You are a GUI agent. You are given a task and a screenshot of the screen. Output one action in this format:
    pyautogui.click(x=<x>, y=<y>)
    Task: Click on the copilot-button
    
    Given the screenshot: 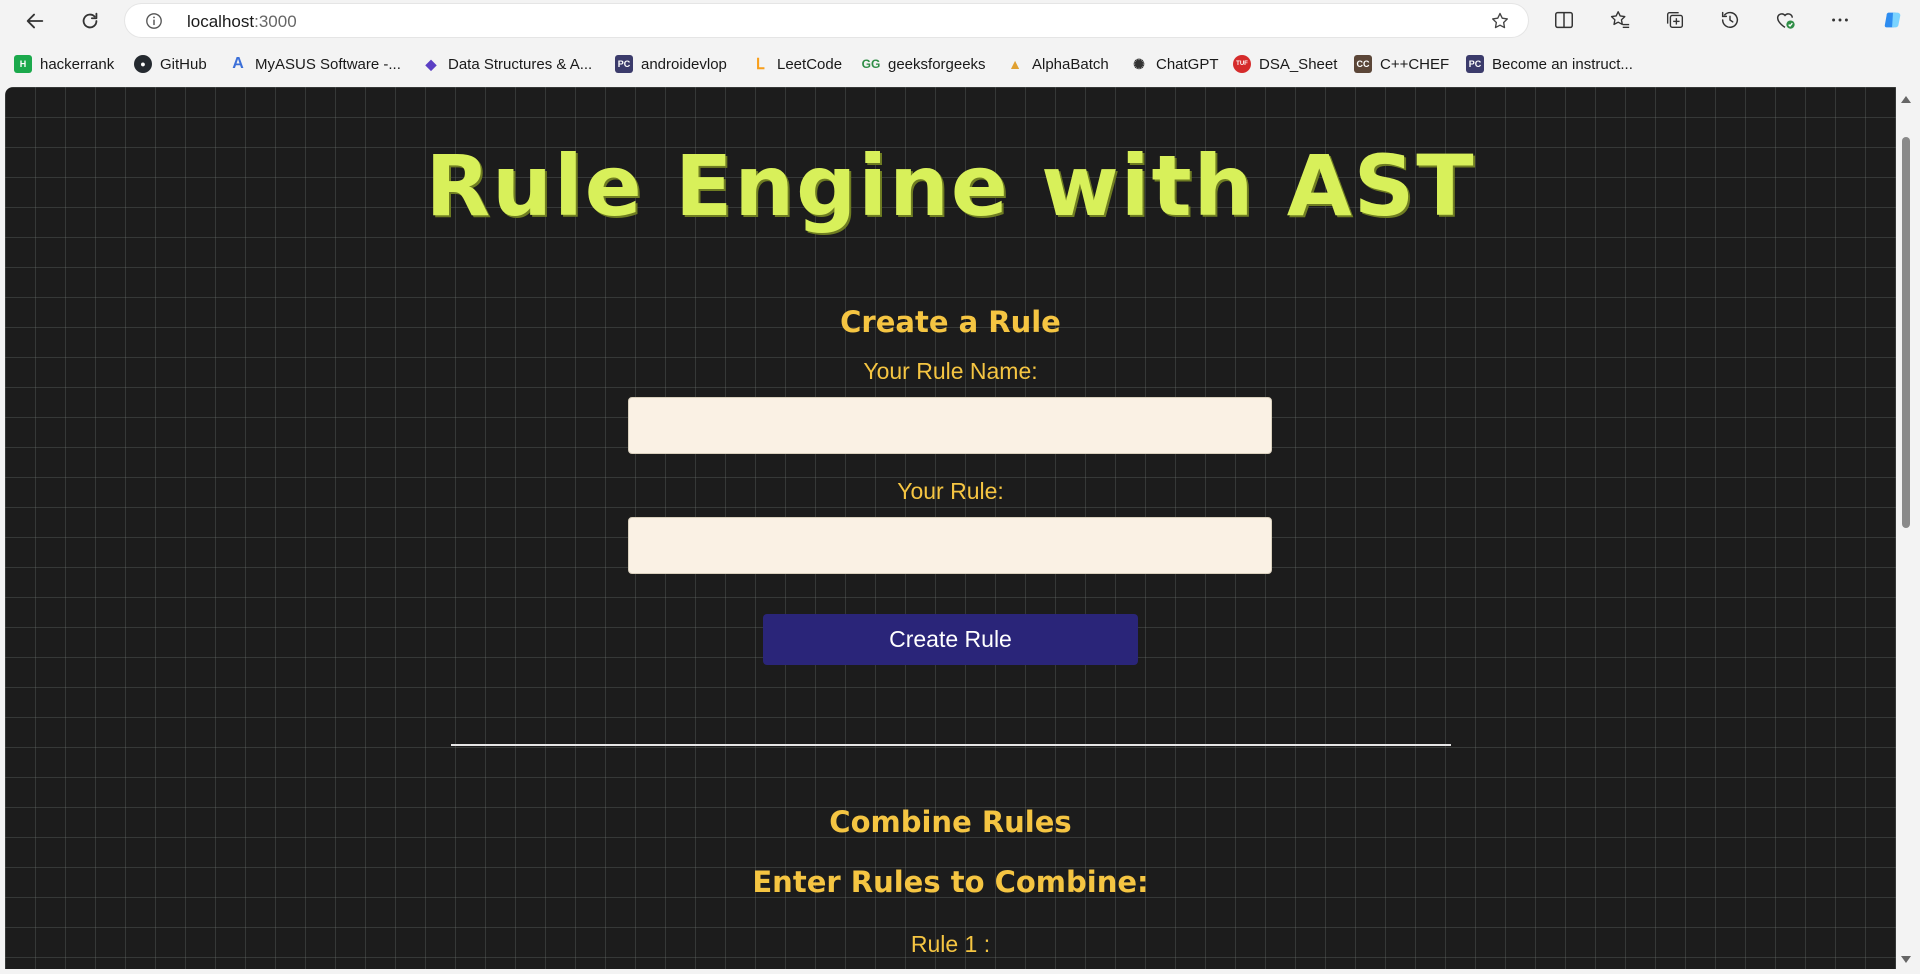 What is the action you would take?
    pyautogui.click(x=1893, y=20)
    